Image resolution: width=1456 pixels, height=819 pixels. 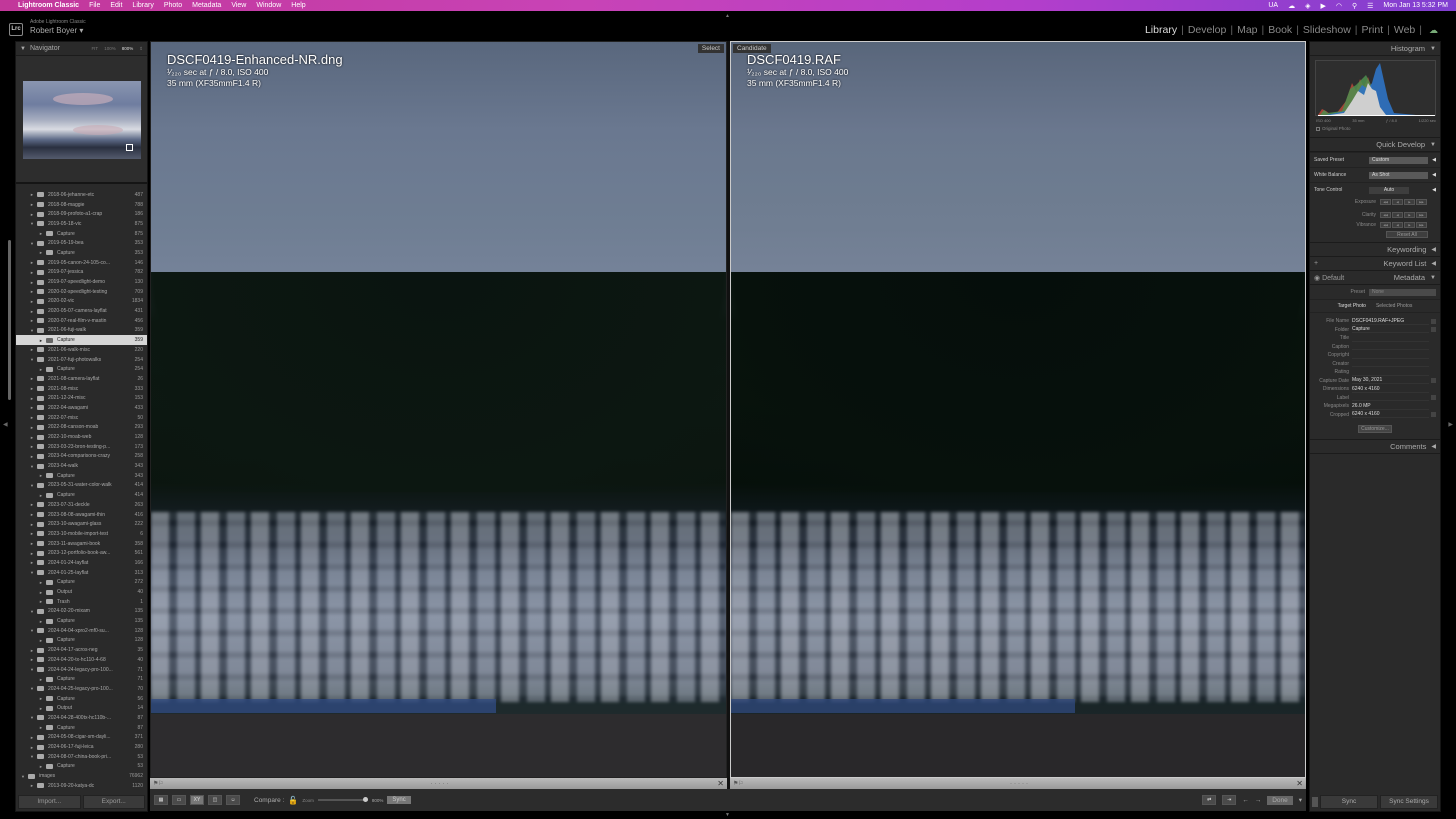 I want to click on white-balance-select: As Shot, so click(x=1398, y=175).